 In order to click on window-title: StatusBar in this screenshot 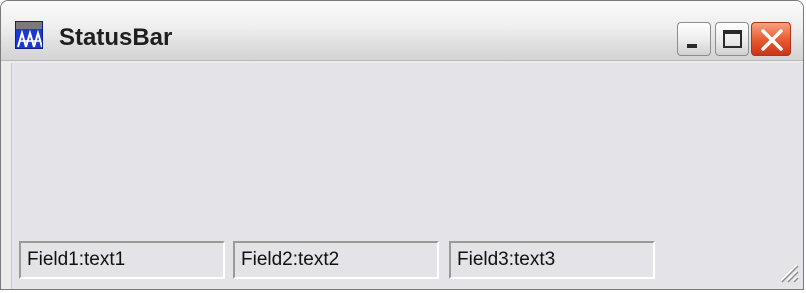, I will do `click(116, 37)`.